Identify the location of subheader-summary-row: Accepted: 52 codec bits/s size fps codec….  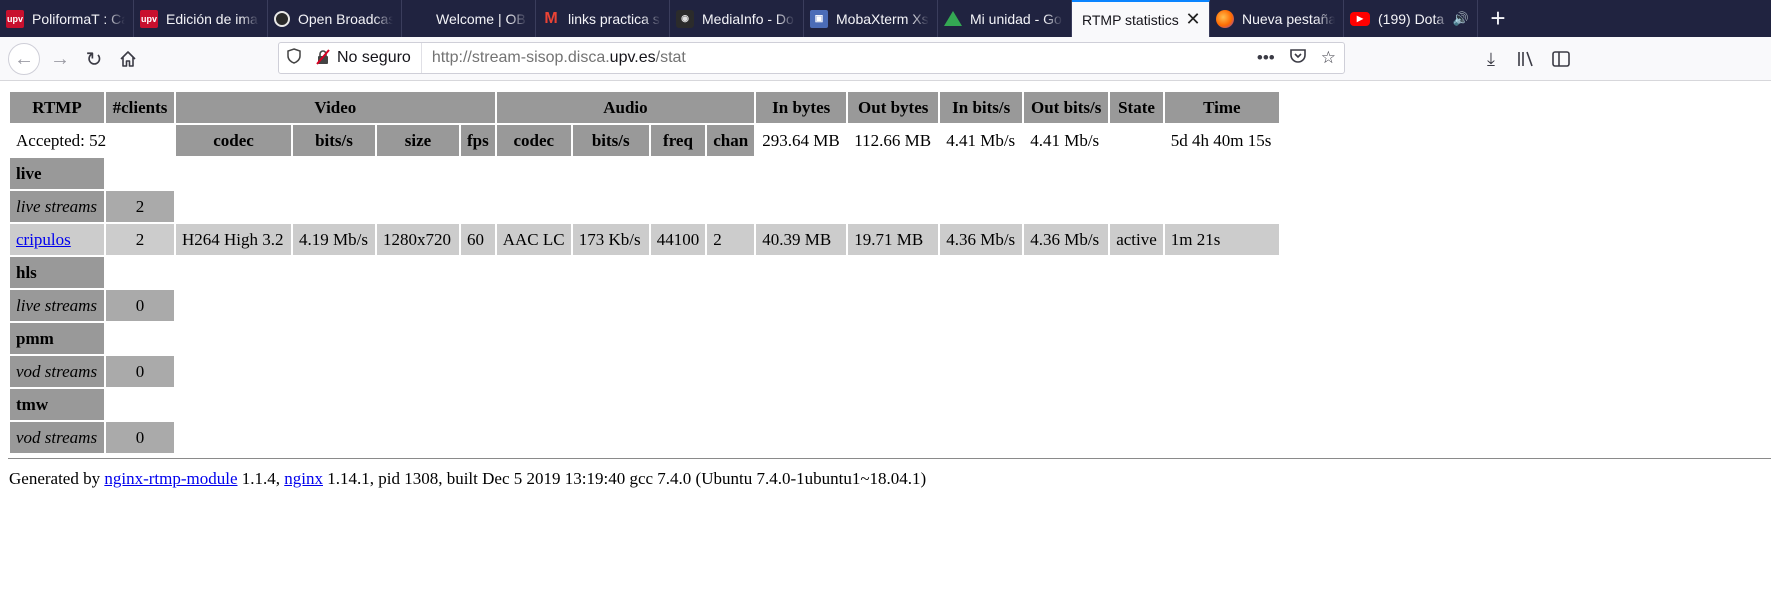
(644, 140).